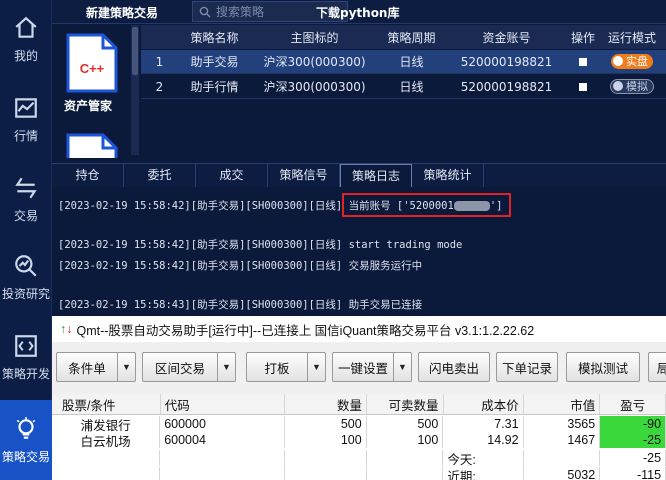 The height and width of the screenshot is (480, 666). Describe the element at coordinates (357, 12) in the screenshot. I see `download-python-lib-link: 下载python库` at that location.